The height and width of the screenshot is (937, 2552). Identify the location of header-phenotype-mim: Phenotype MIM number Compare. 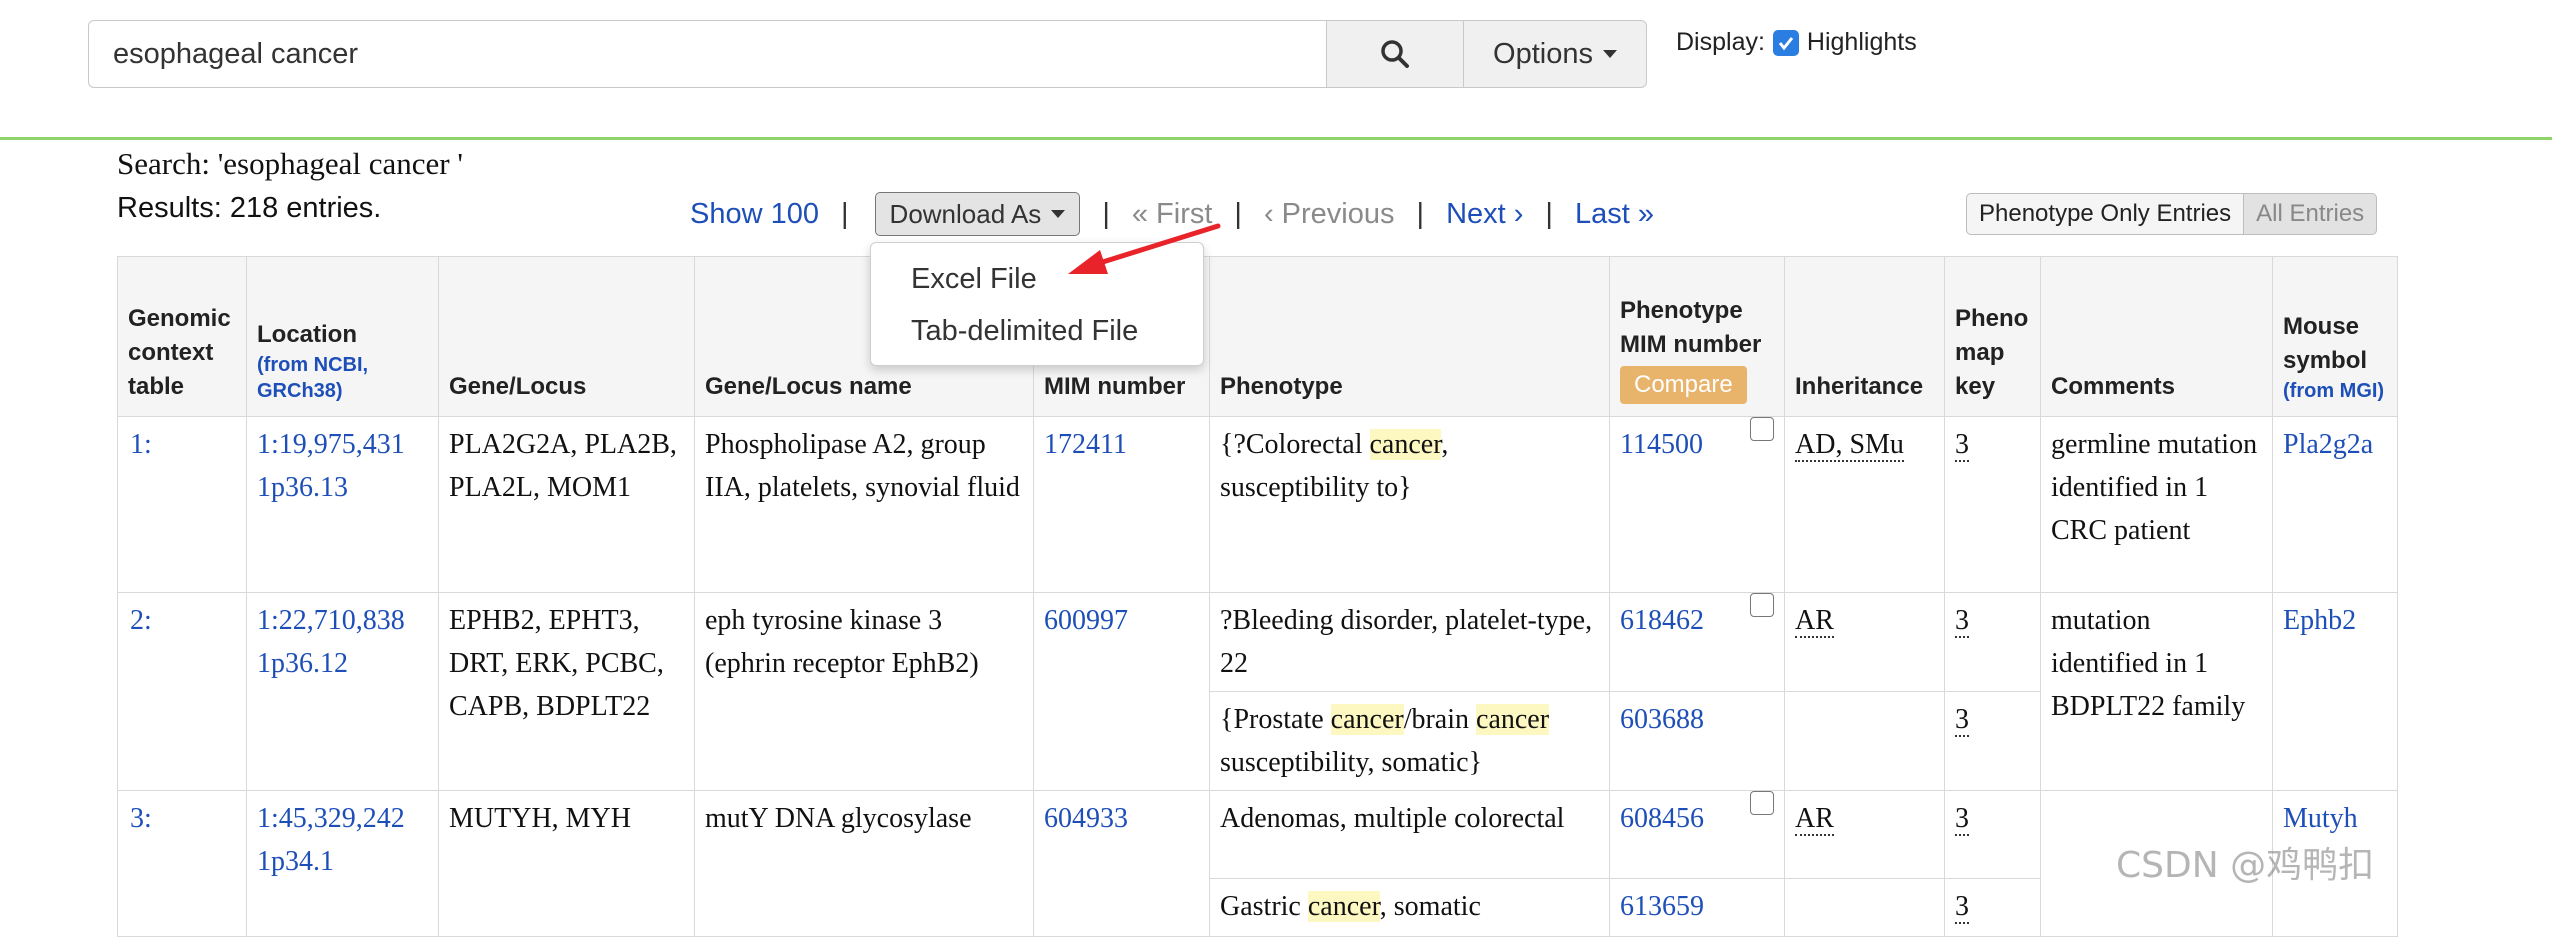
(1697, 336).